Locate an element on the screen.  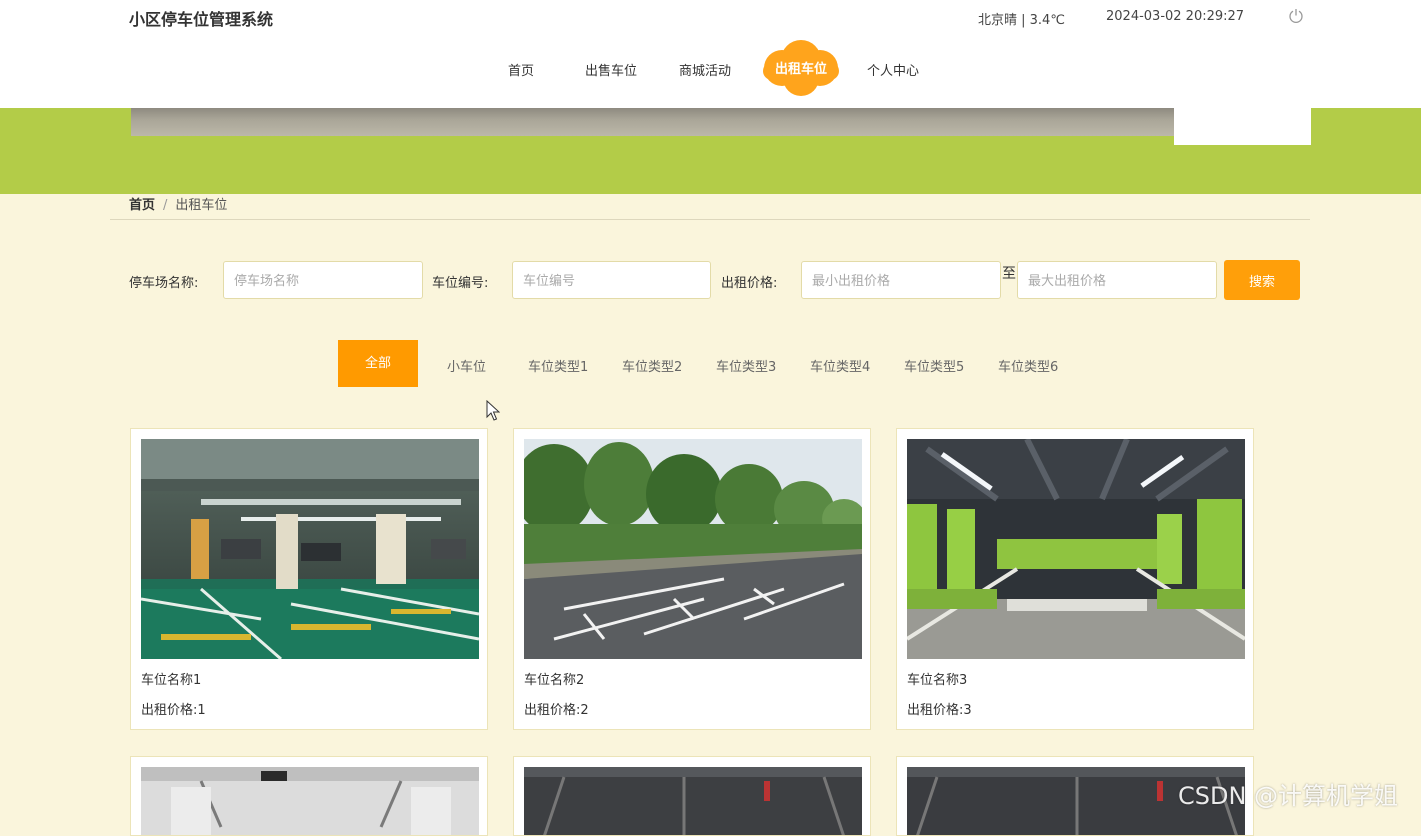
parking-price: 出租价格:1 is located at coordinates (173, 710).